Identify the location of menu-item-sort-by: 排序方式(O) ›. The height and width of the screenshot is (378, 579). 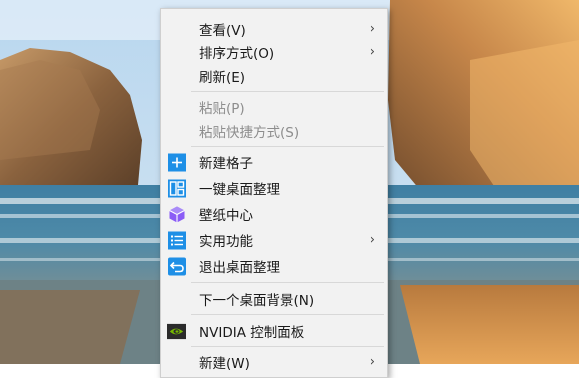
(274, 52).